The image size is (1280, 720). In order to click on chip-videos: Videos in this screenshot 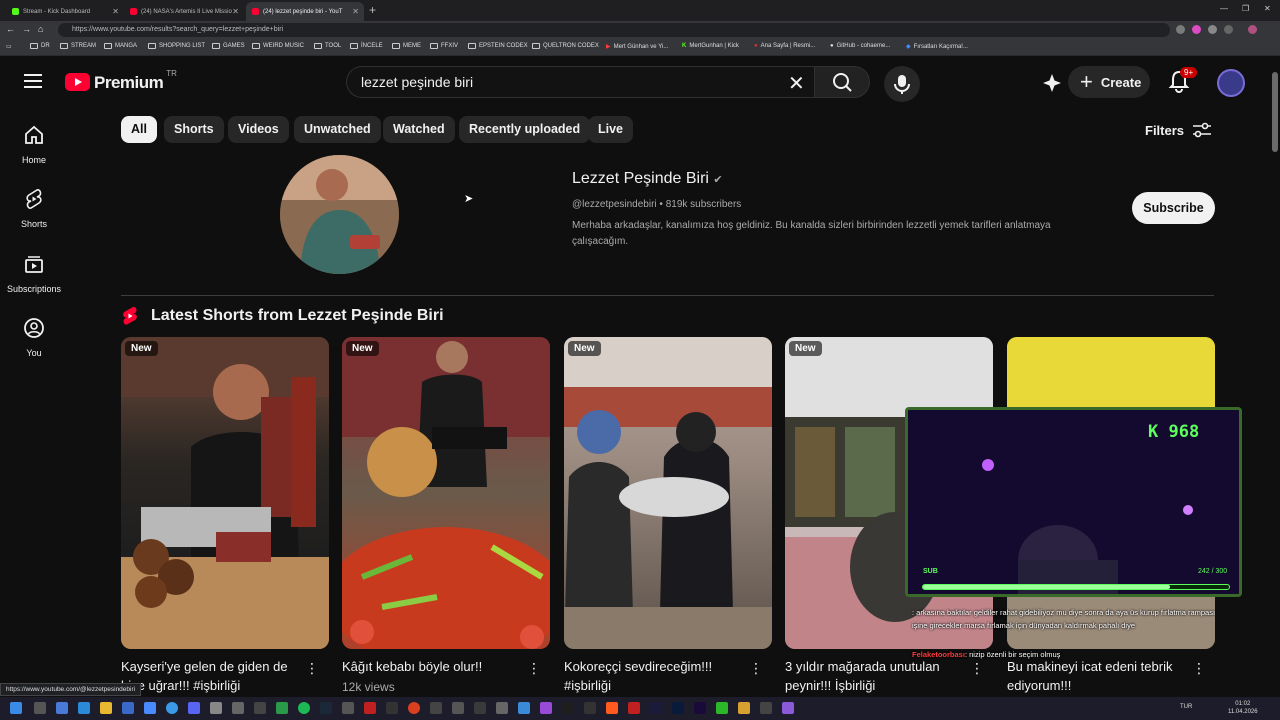, I will do `click(258, 129)`.